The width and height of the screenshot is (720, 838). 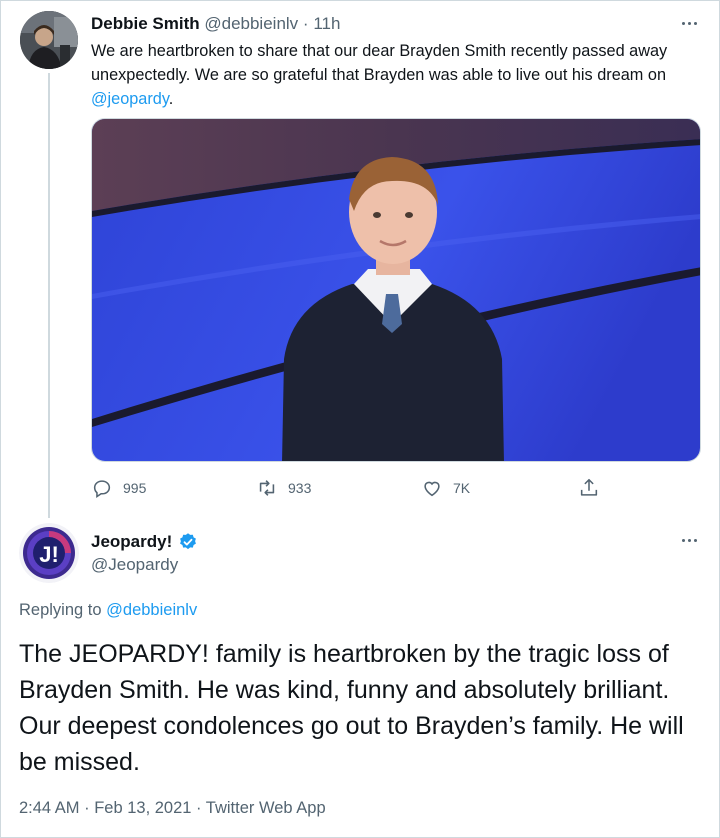 What do you see at coordinates (432, 489) in the screenshot?
I see `like-icon` at bounding box center [432, 489].